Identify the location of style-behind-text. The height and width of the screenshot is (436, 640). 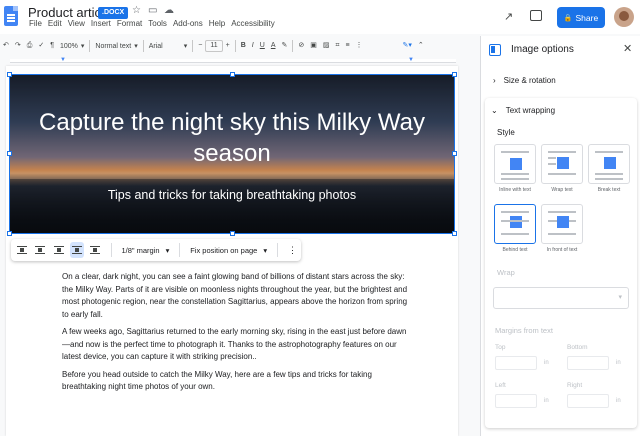
(515, 224).